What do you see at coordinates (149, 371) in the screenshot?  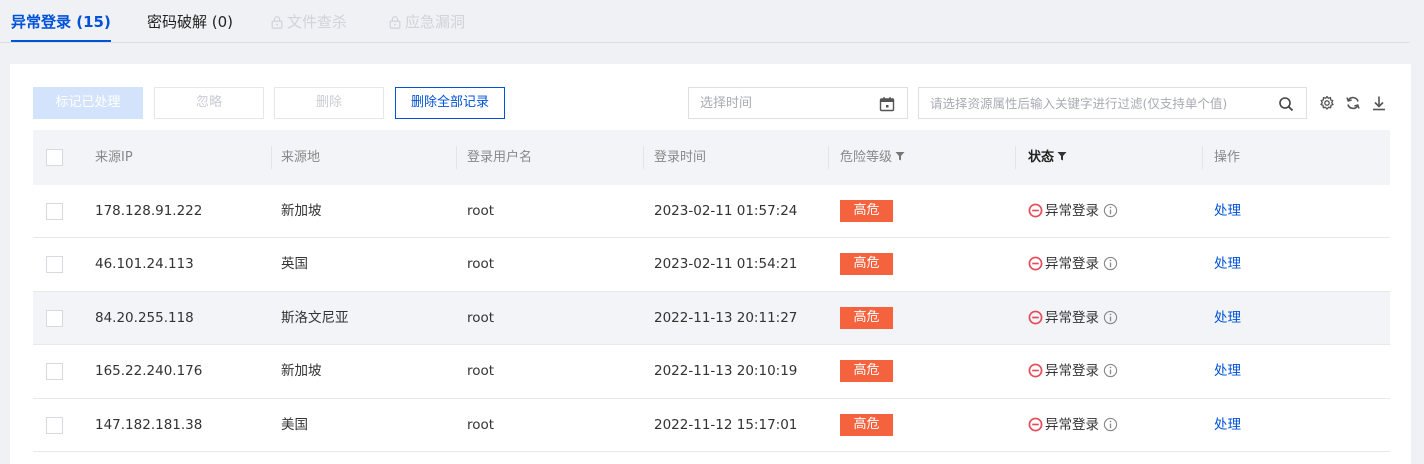 I see `cell-ip: 165.22.240.176` at bounding box center [149, 371].